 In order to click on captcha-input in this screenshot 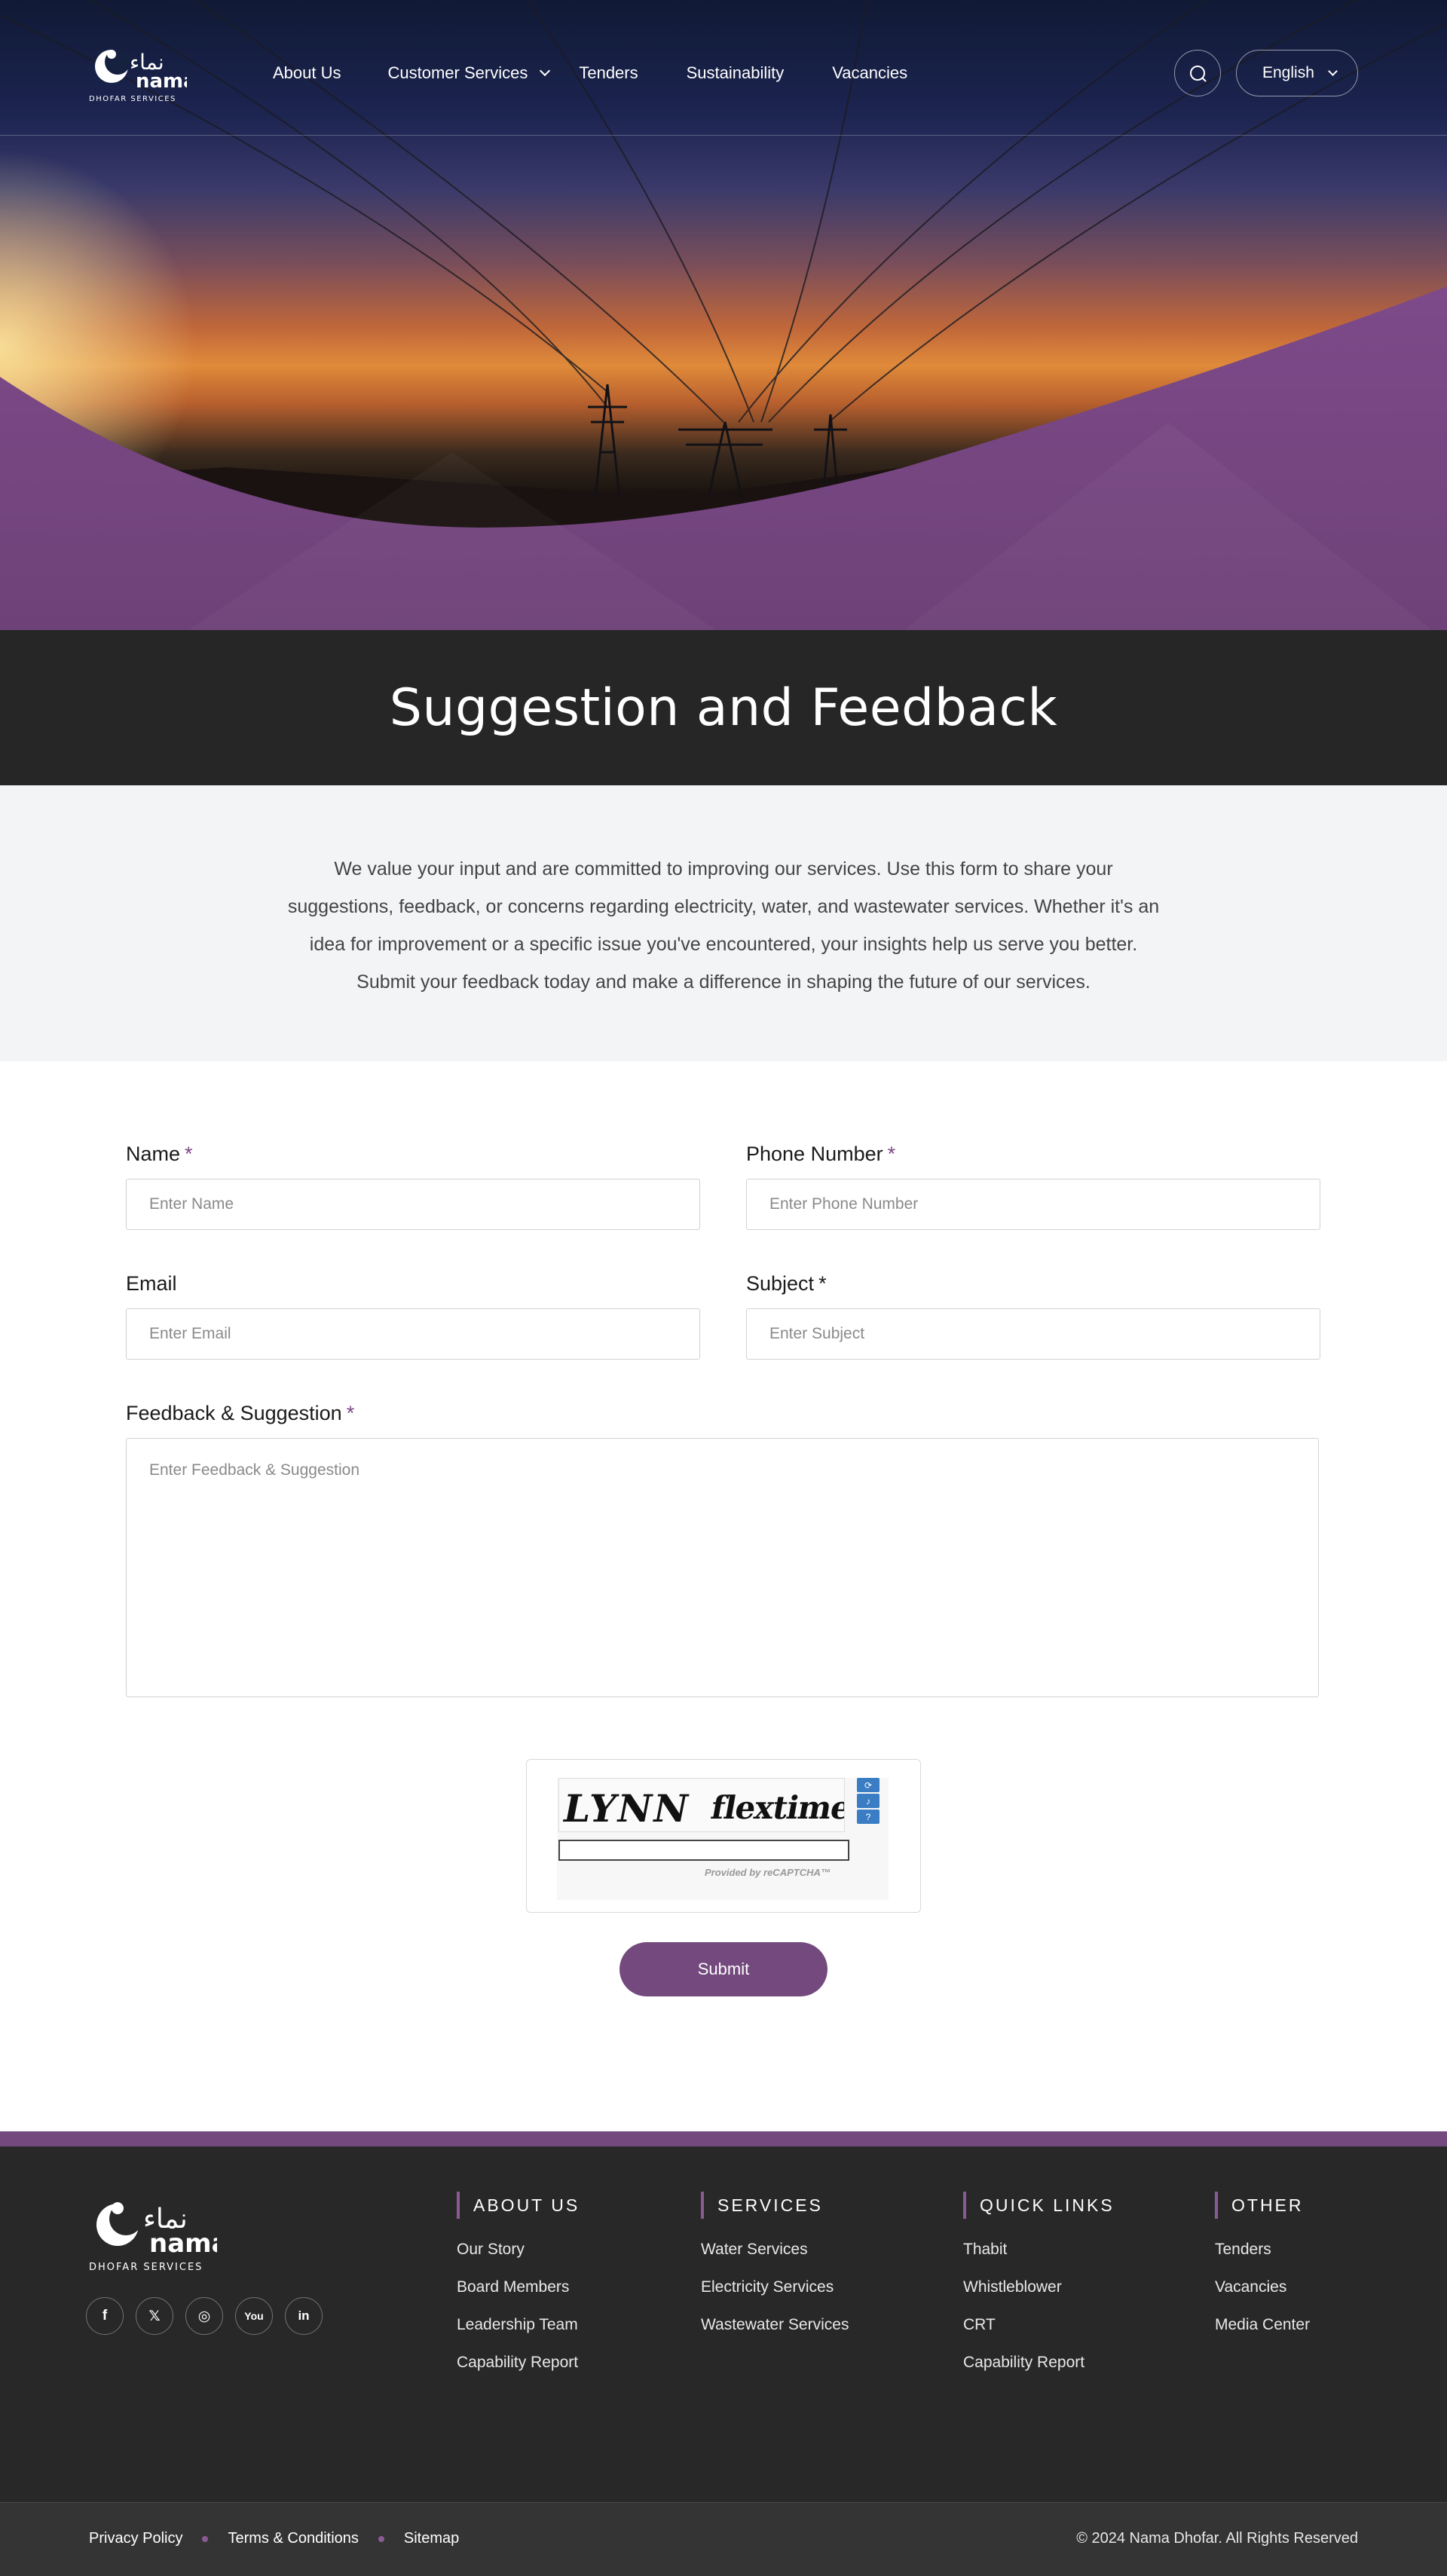, I will do `click(703, 1851)`.